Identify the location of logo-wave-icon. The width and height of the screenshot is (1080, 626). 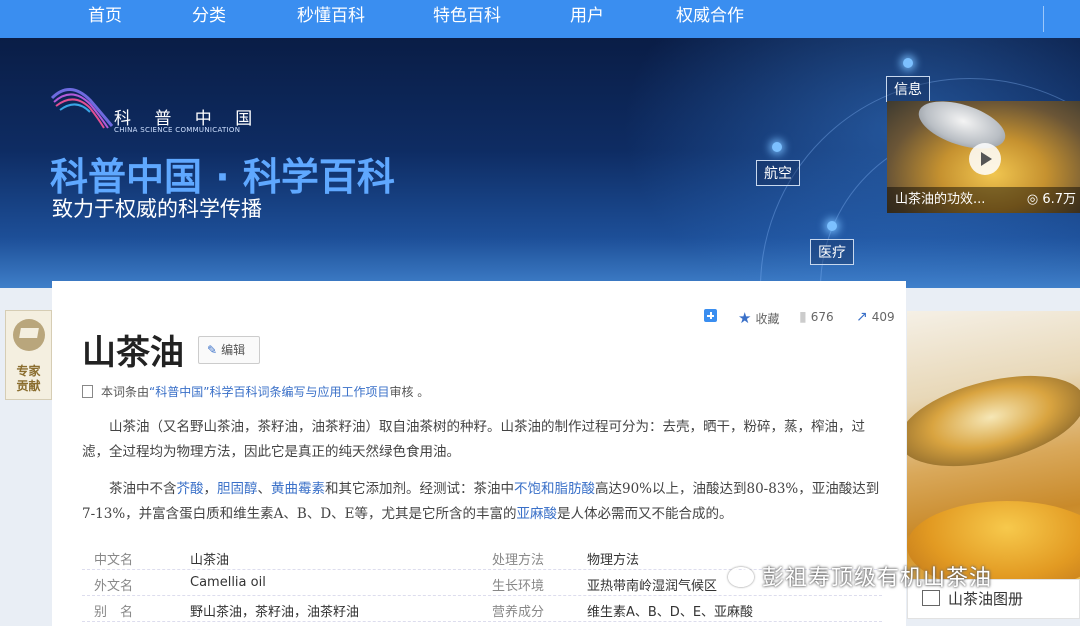
(82, 108).